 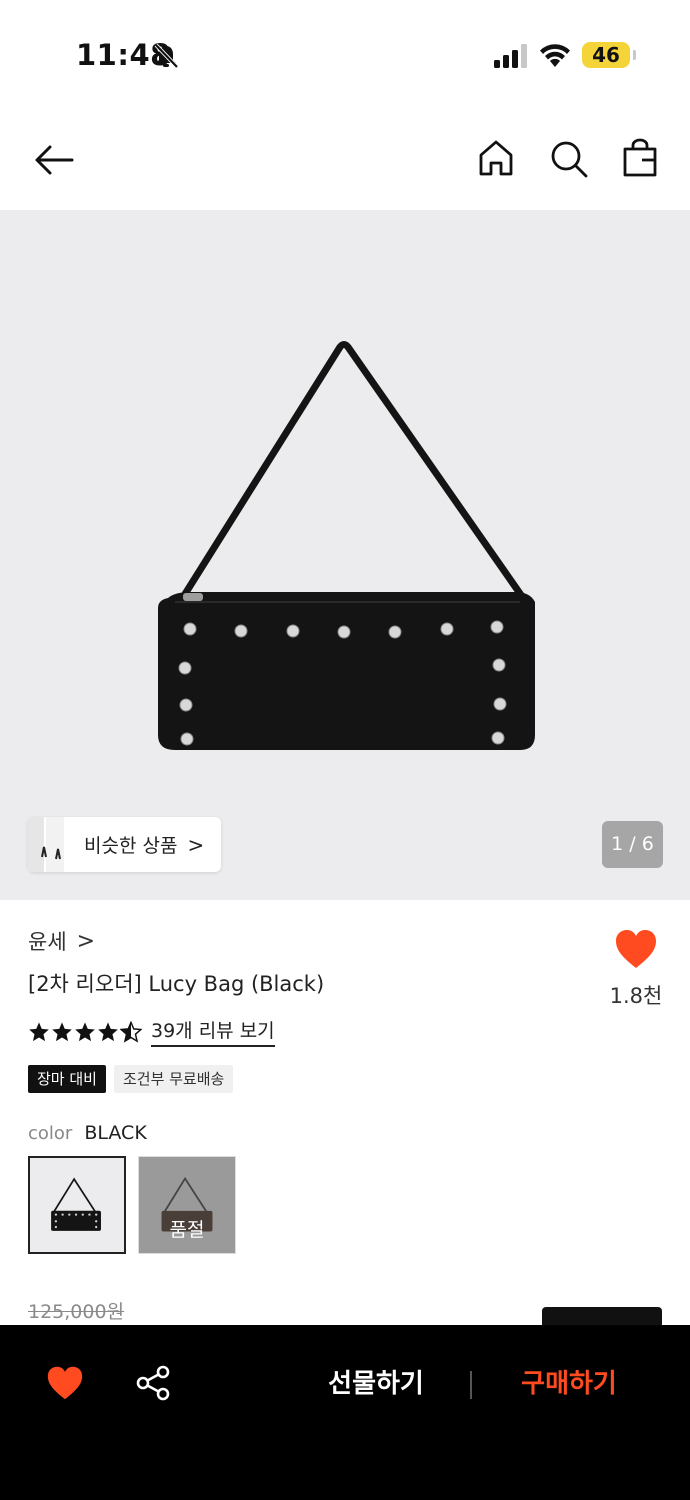 I want to click on image-page-indicator: 1 / 6, so click(x=632, y=844).